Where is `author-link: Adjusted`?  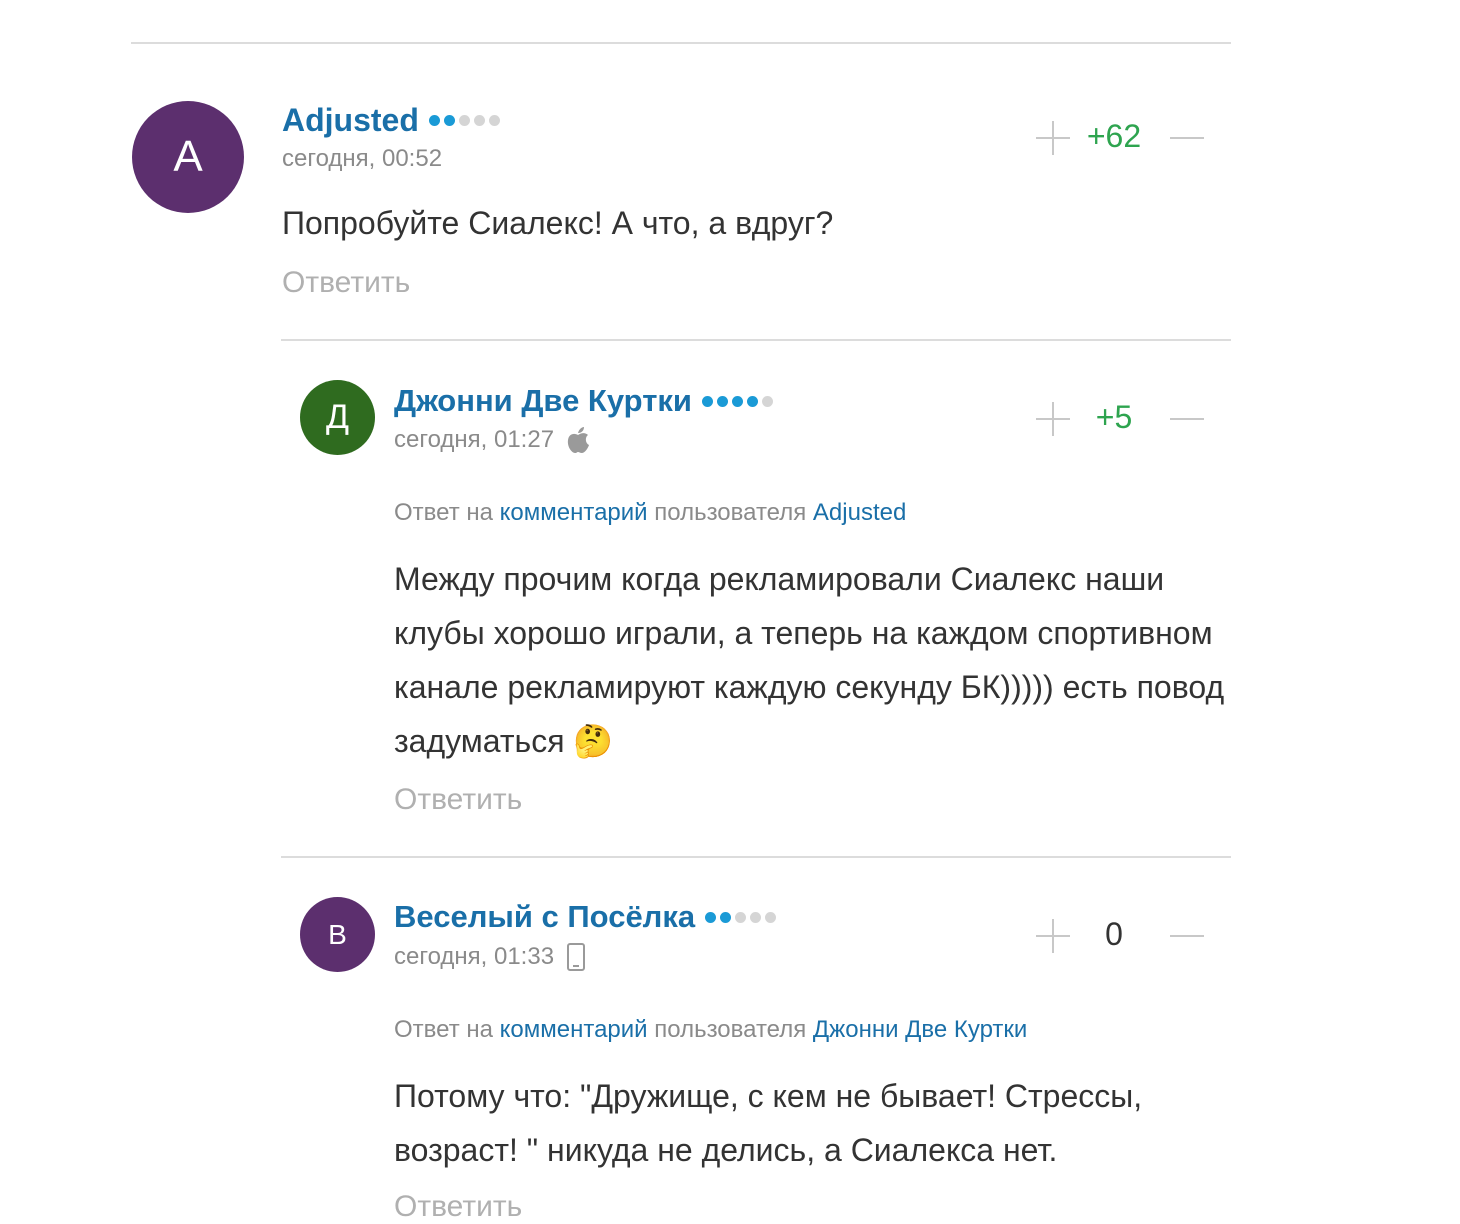
author-link: Adjusted is located at coordinates (350, 120).